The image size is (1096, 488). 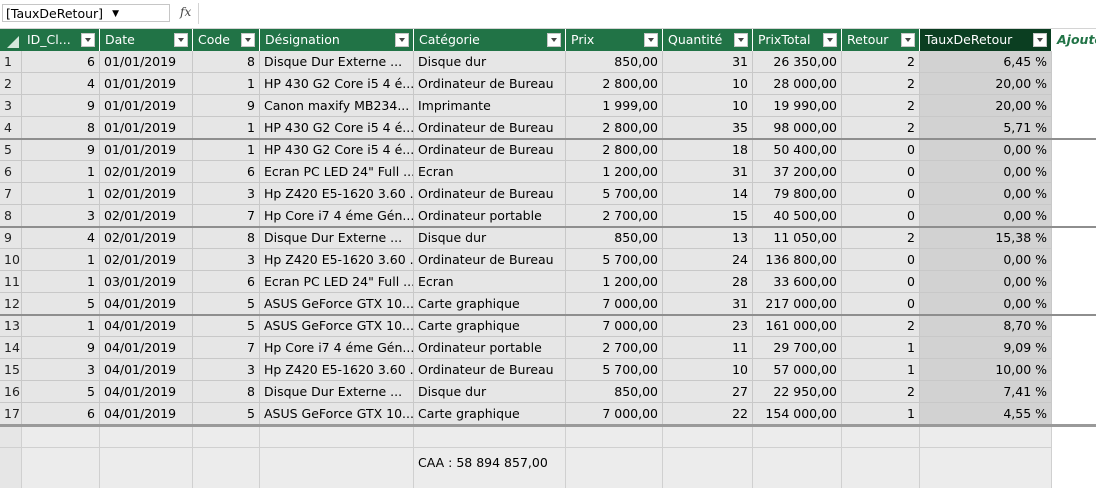 I want to click on column-header-categorie: Catégorie, so click(x=490, y=40).